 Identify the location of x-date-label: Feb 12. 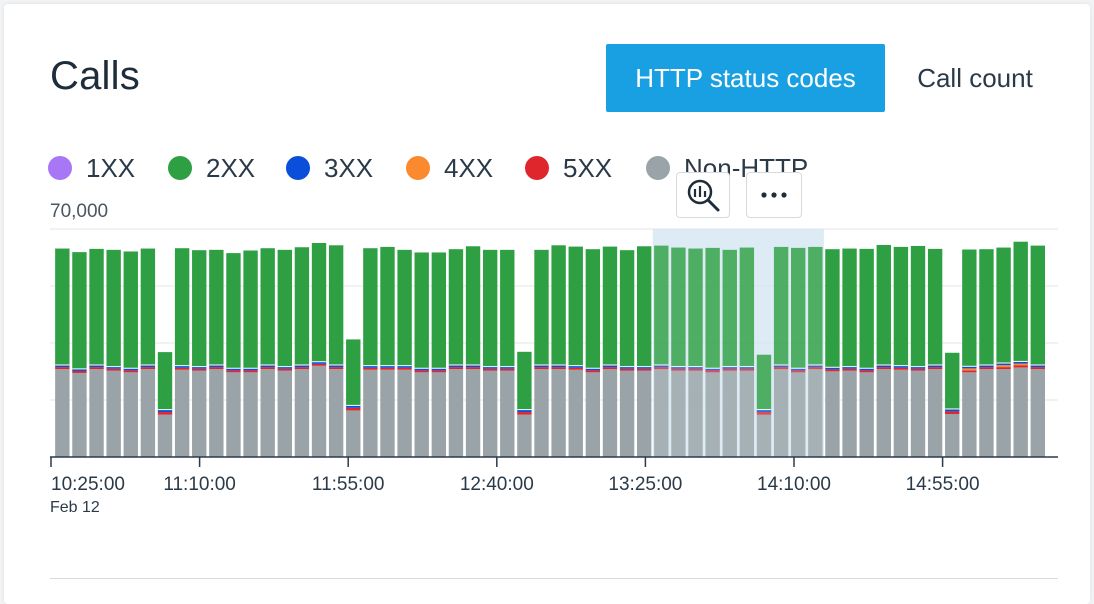
(75, 507).